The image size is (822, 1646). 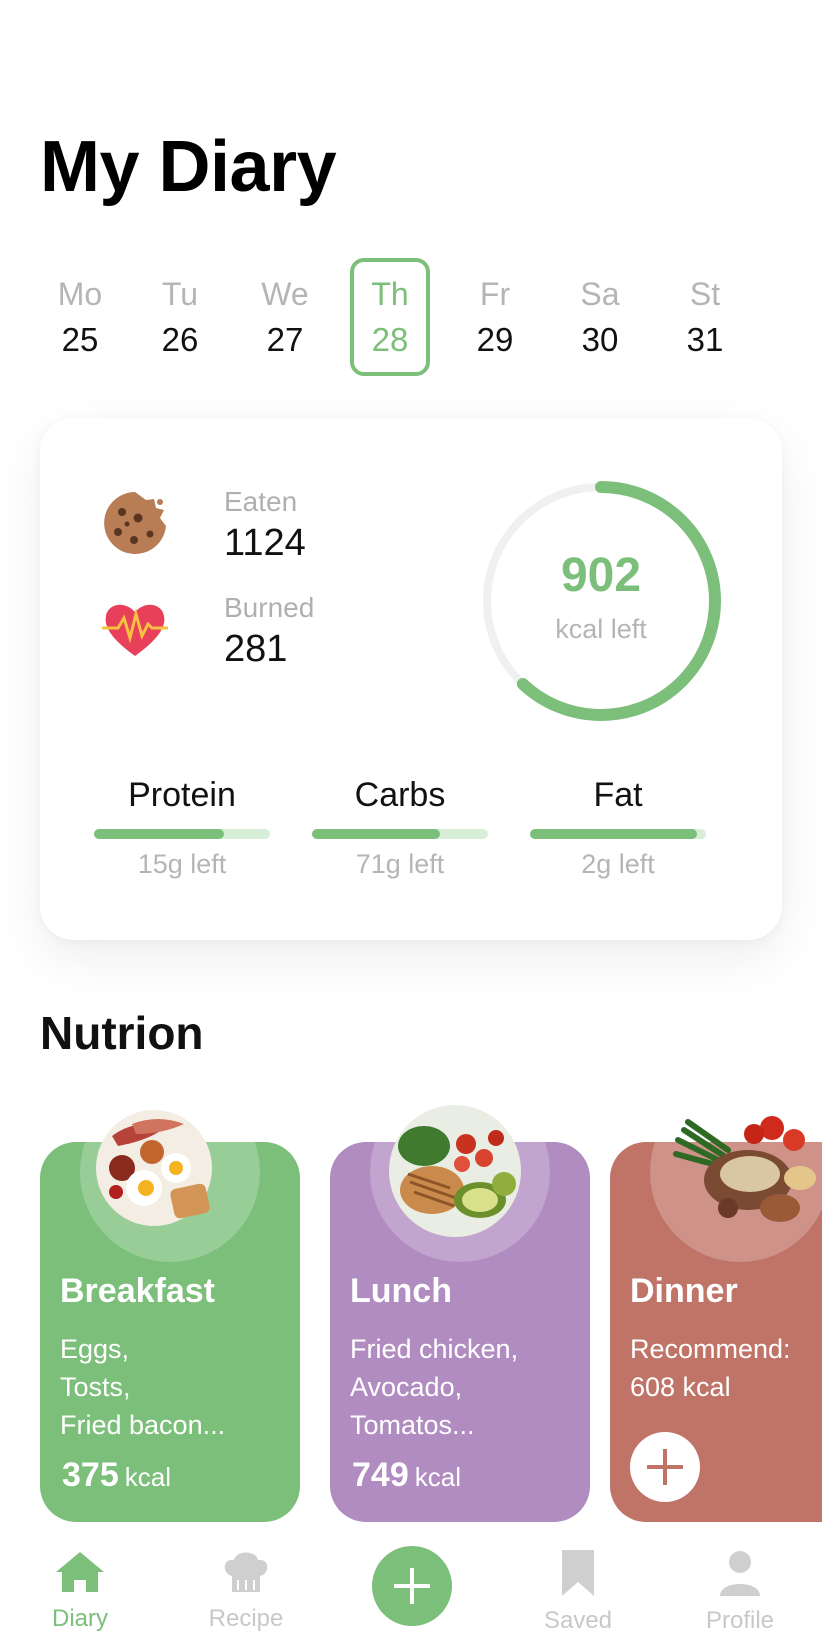 I want to click on tab-profile: Profile, so click(x=740, y=1592).